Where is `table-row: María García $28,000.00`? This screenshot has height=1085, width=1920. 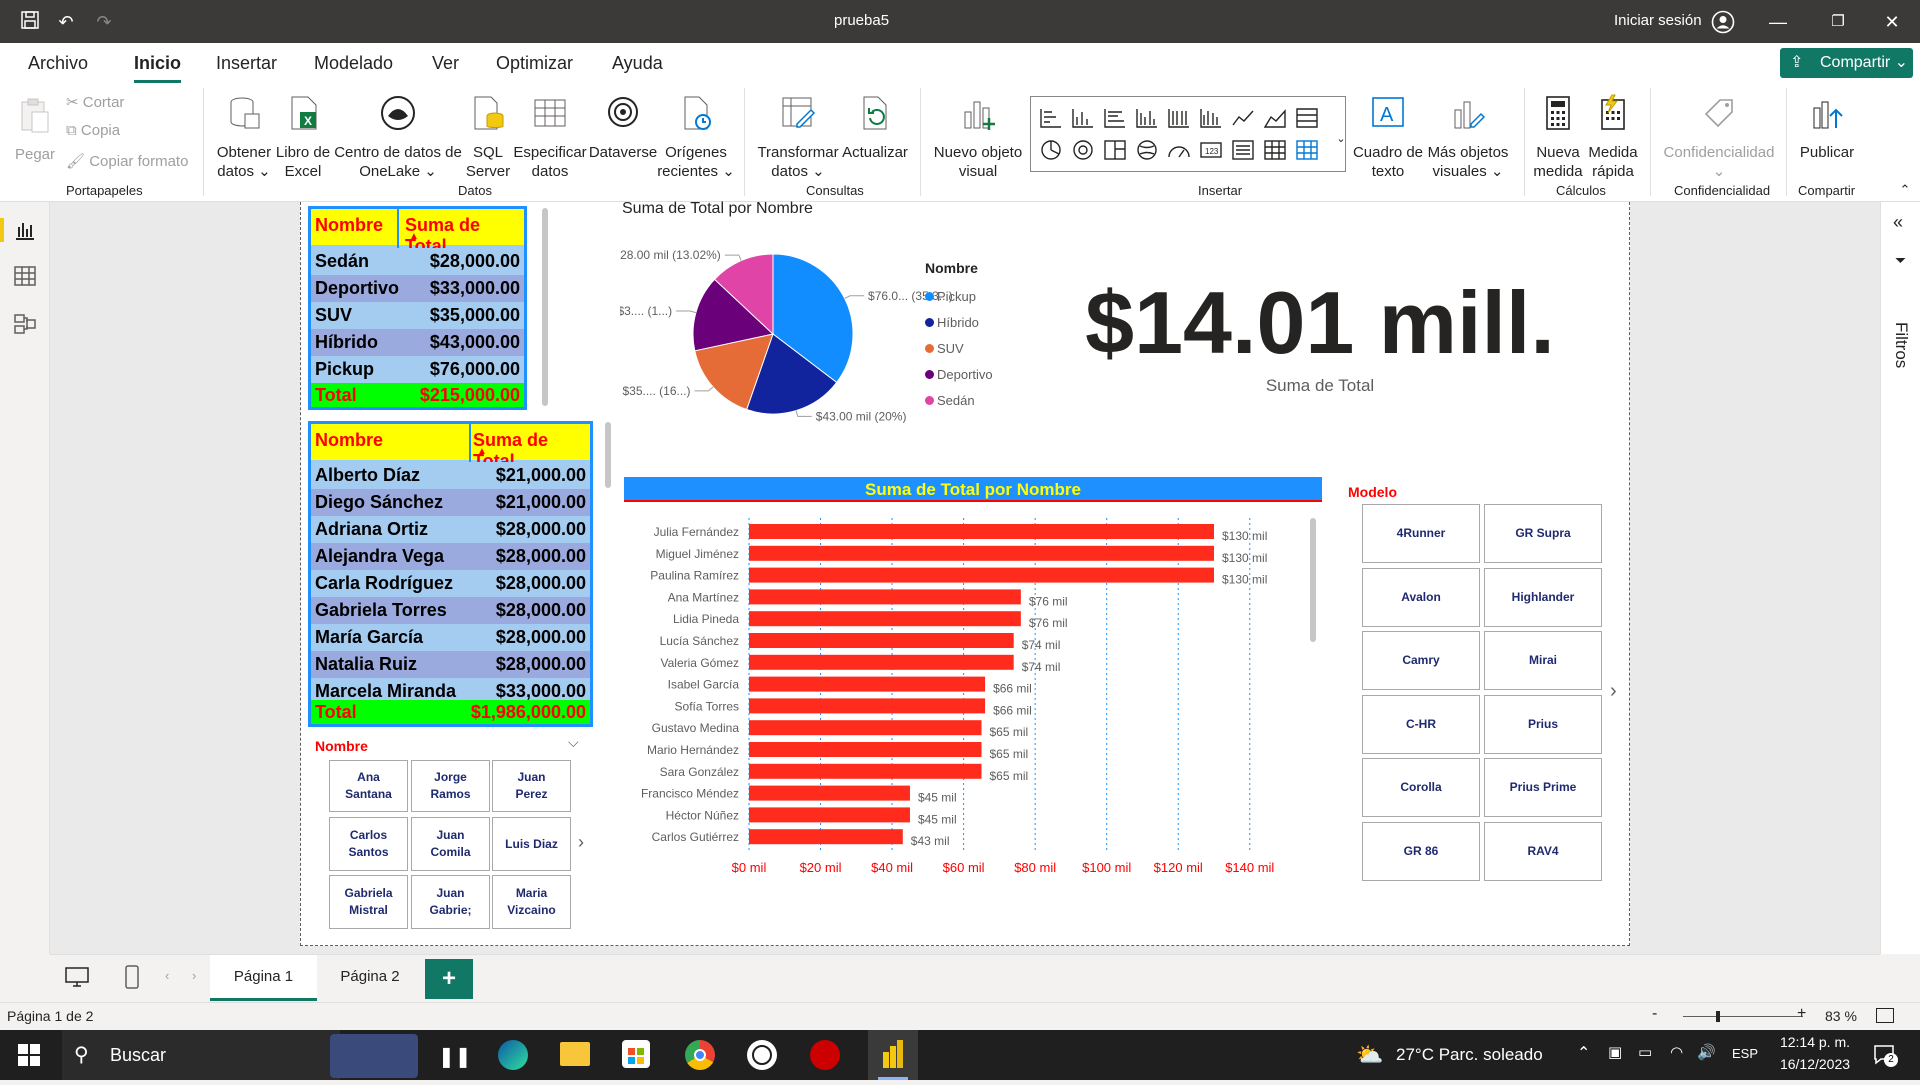
table-row: María García $28,000.00 is located at coordinates (450, 637).